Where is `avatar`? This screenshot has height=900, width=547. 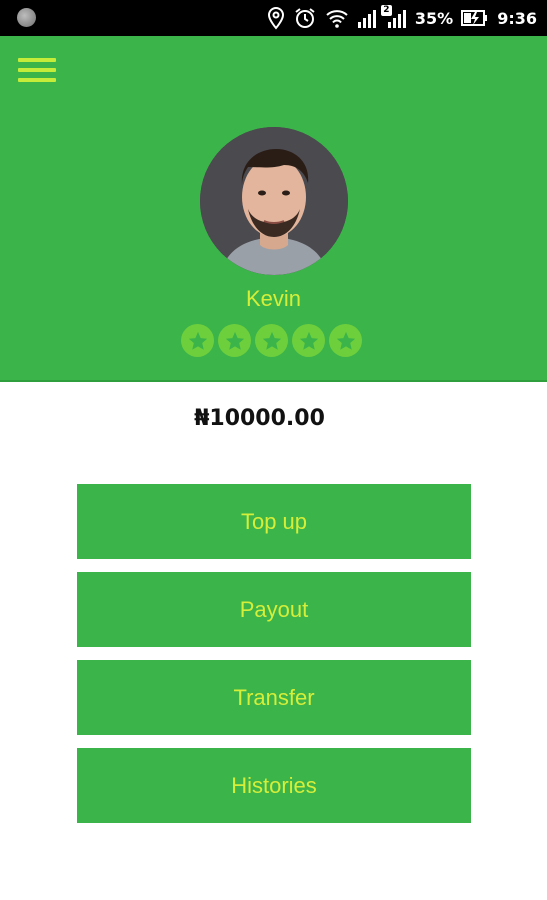
avatar is located at coordinates (274, 201).